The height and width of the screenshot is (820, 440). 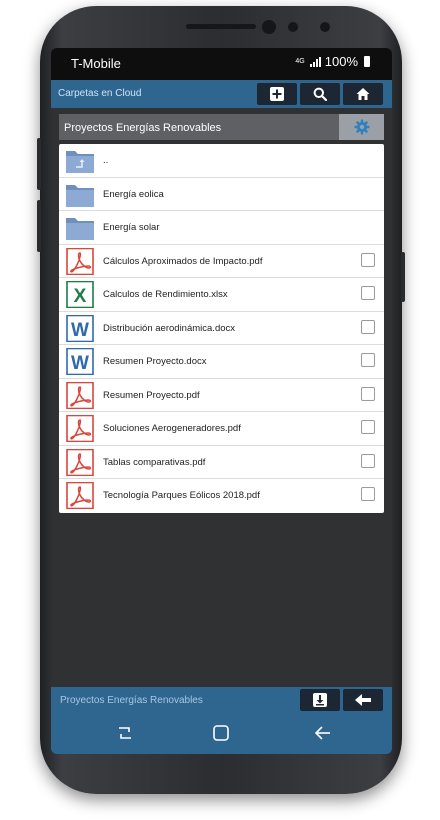 I want to click on file-row: Tecnología Parques Eólicos 2018.pdf, so click(x=221, y=496).